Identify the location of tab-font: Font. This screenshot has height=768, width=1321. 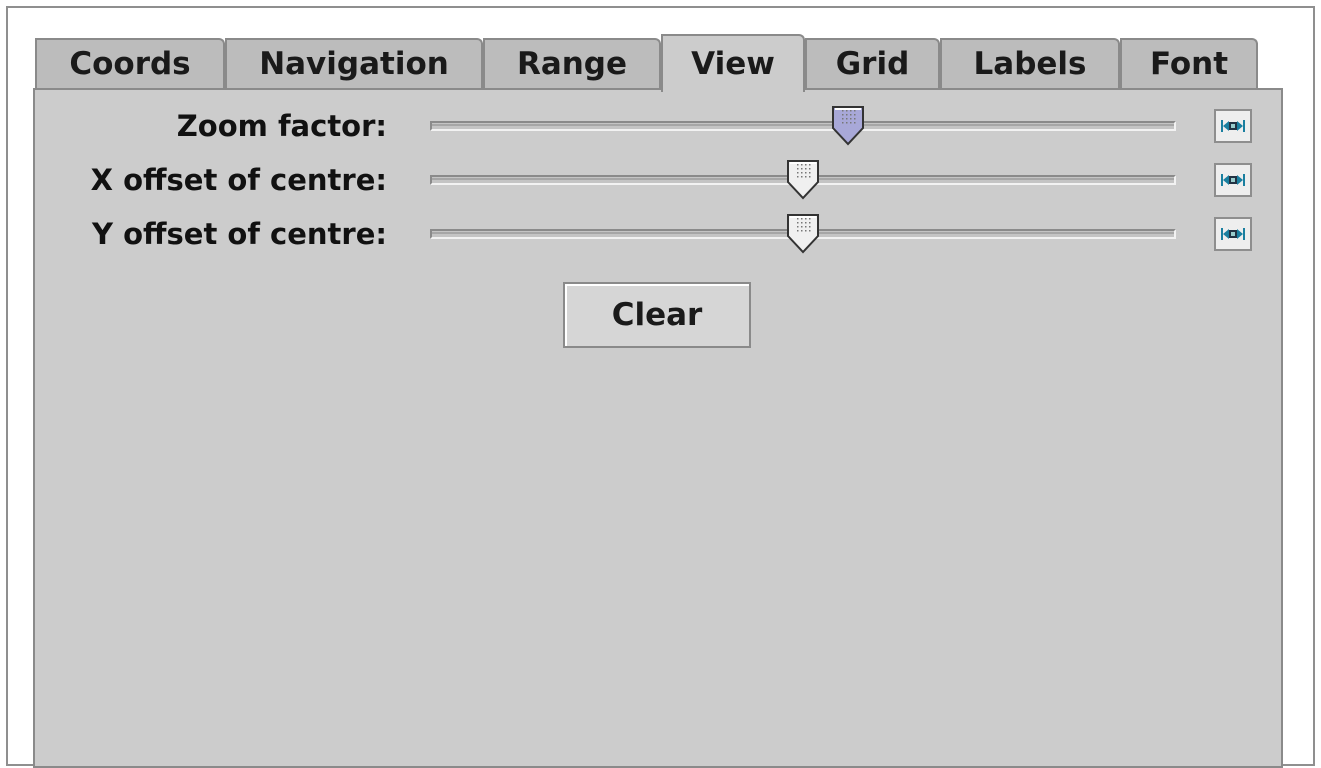
(1189, 63).